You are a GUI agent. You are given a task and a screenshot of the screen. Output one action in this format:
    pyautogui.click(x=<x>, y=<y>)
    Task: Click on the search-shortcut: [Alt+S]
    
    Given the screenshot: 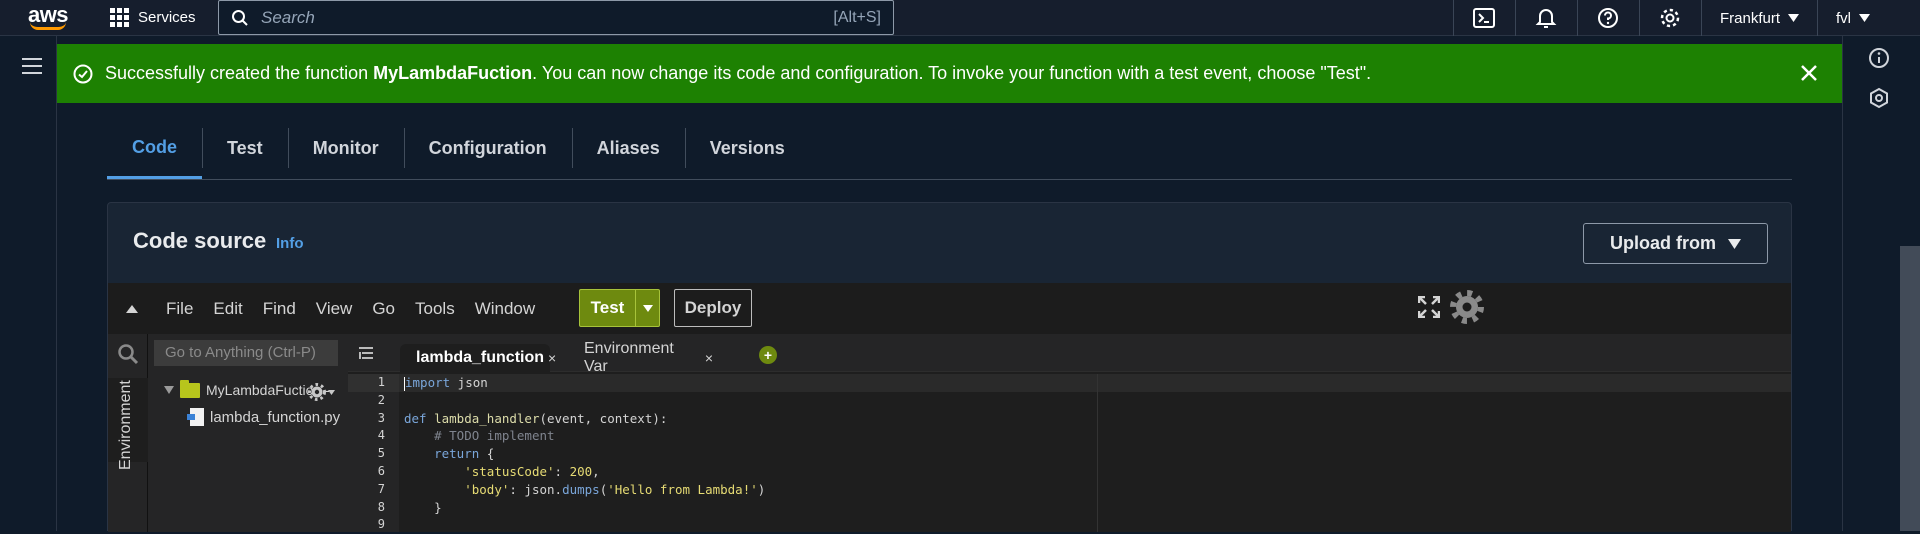 What is the action you would take?
    pyautogui.click(x=857, y=17)
    